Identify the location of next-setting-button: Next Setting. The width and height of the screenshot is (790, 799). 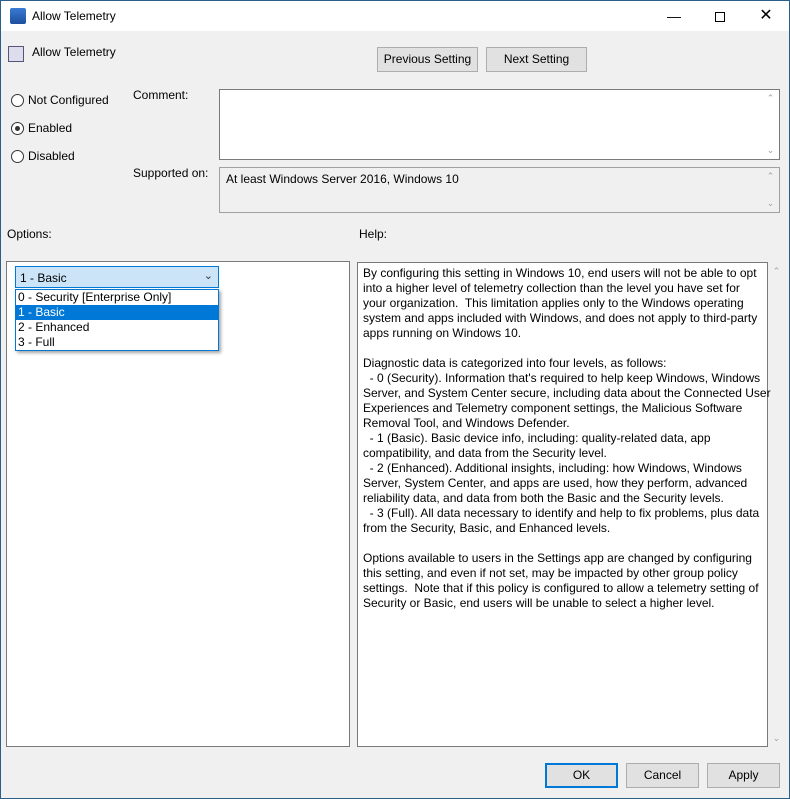
(536, 59).